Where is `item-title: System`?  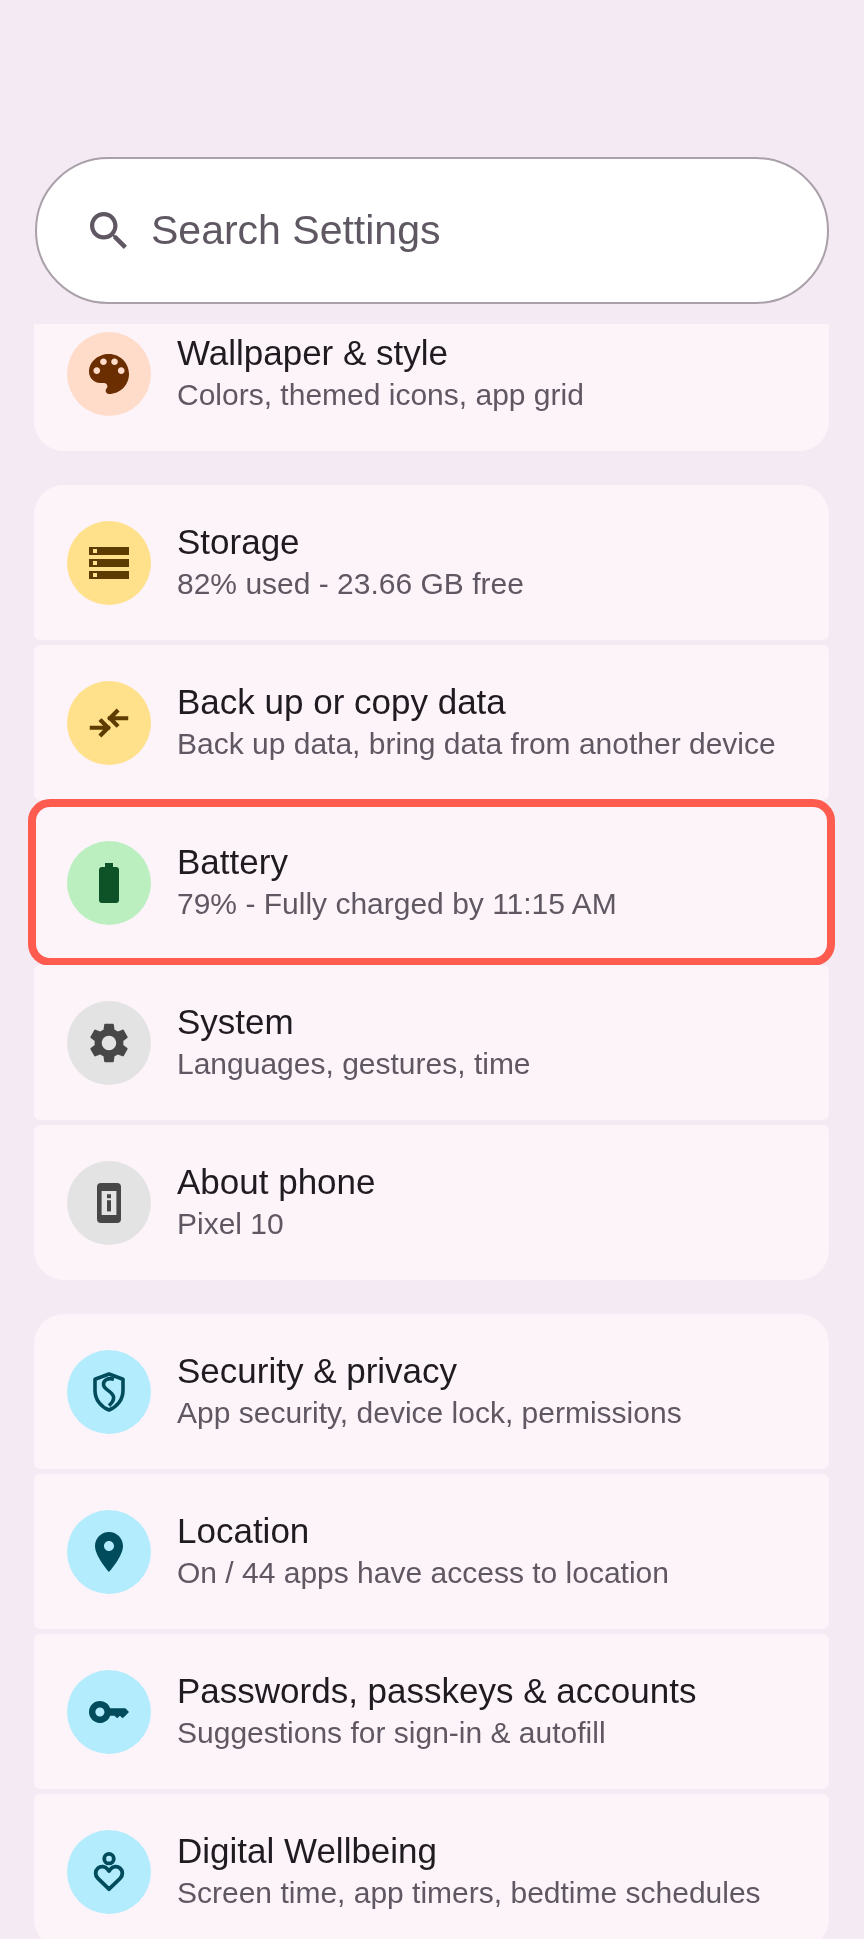
item-title: System is located at coordinates (236, 1021).